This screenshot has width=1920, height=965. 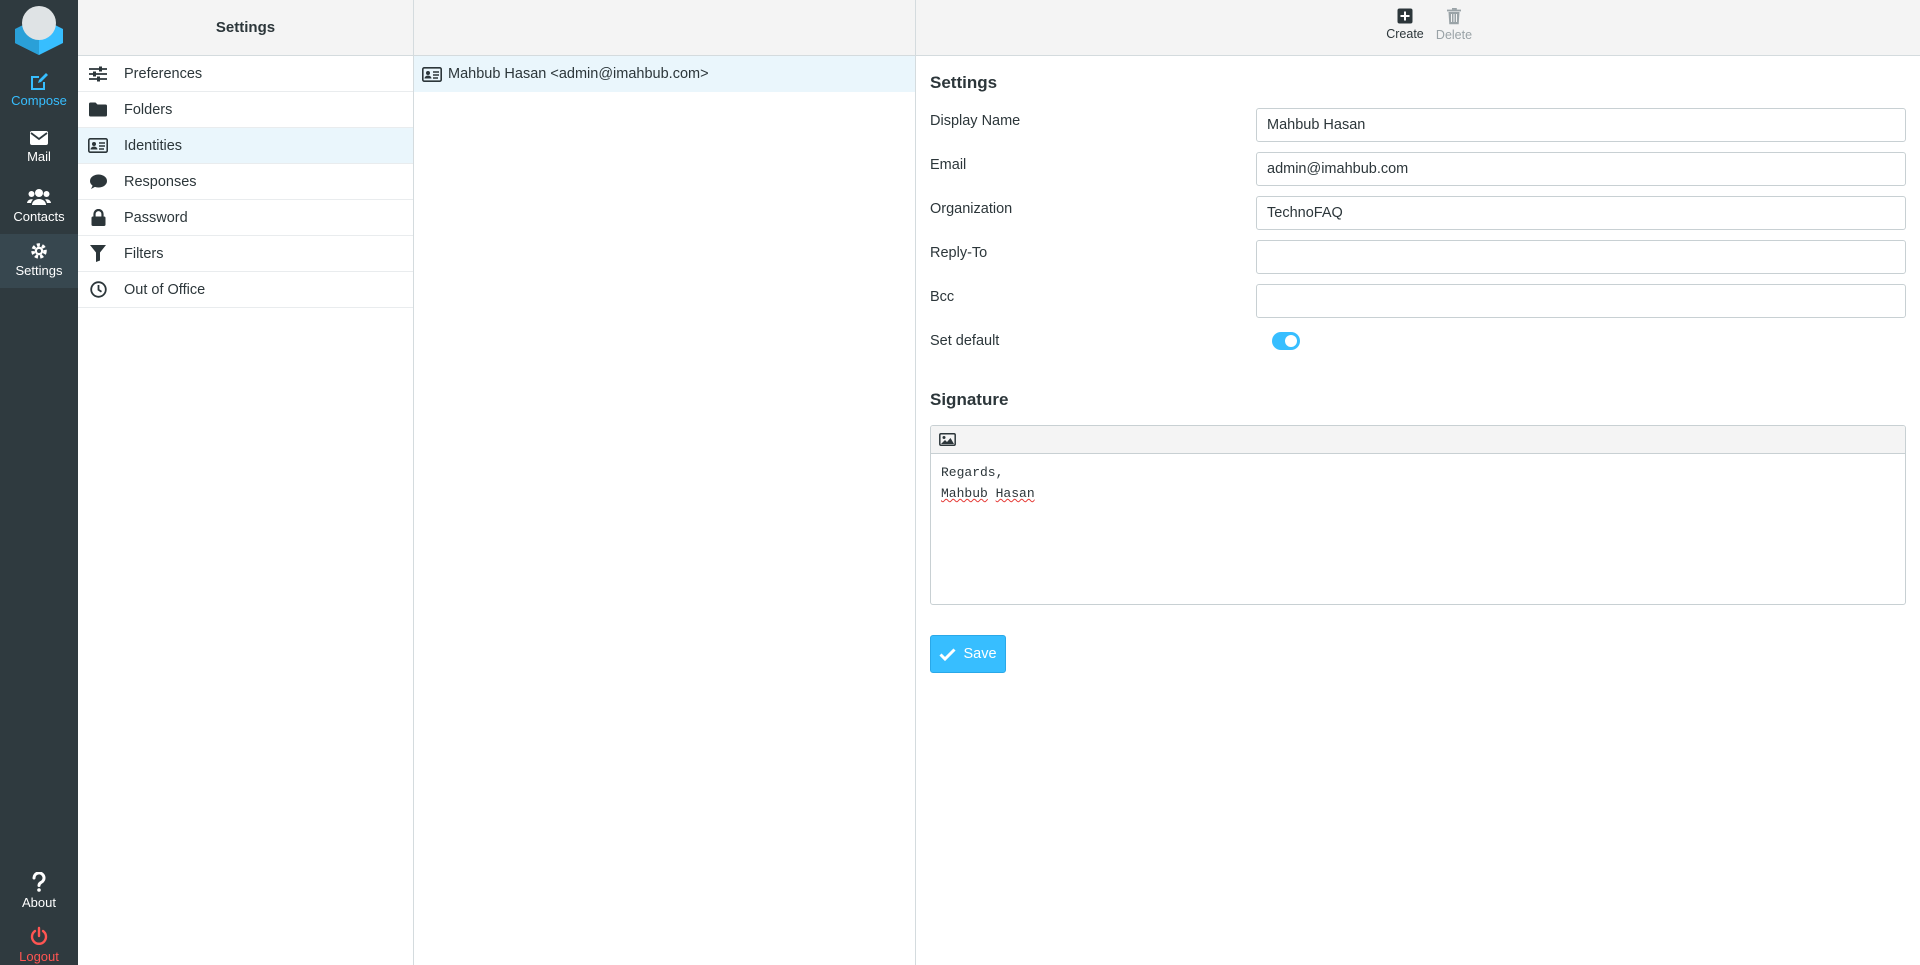 What do you see at coordinates (39, 882) in the screenshot?
I see `question-icon` at bounding box center [39, 882].